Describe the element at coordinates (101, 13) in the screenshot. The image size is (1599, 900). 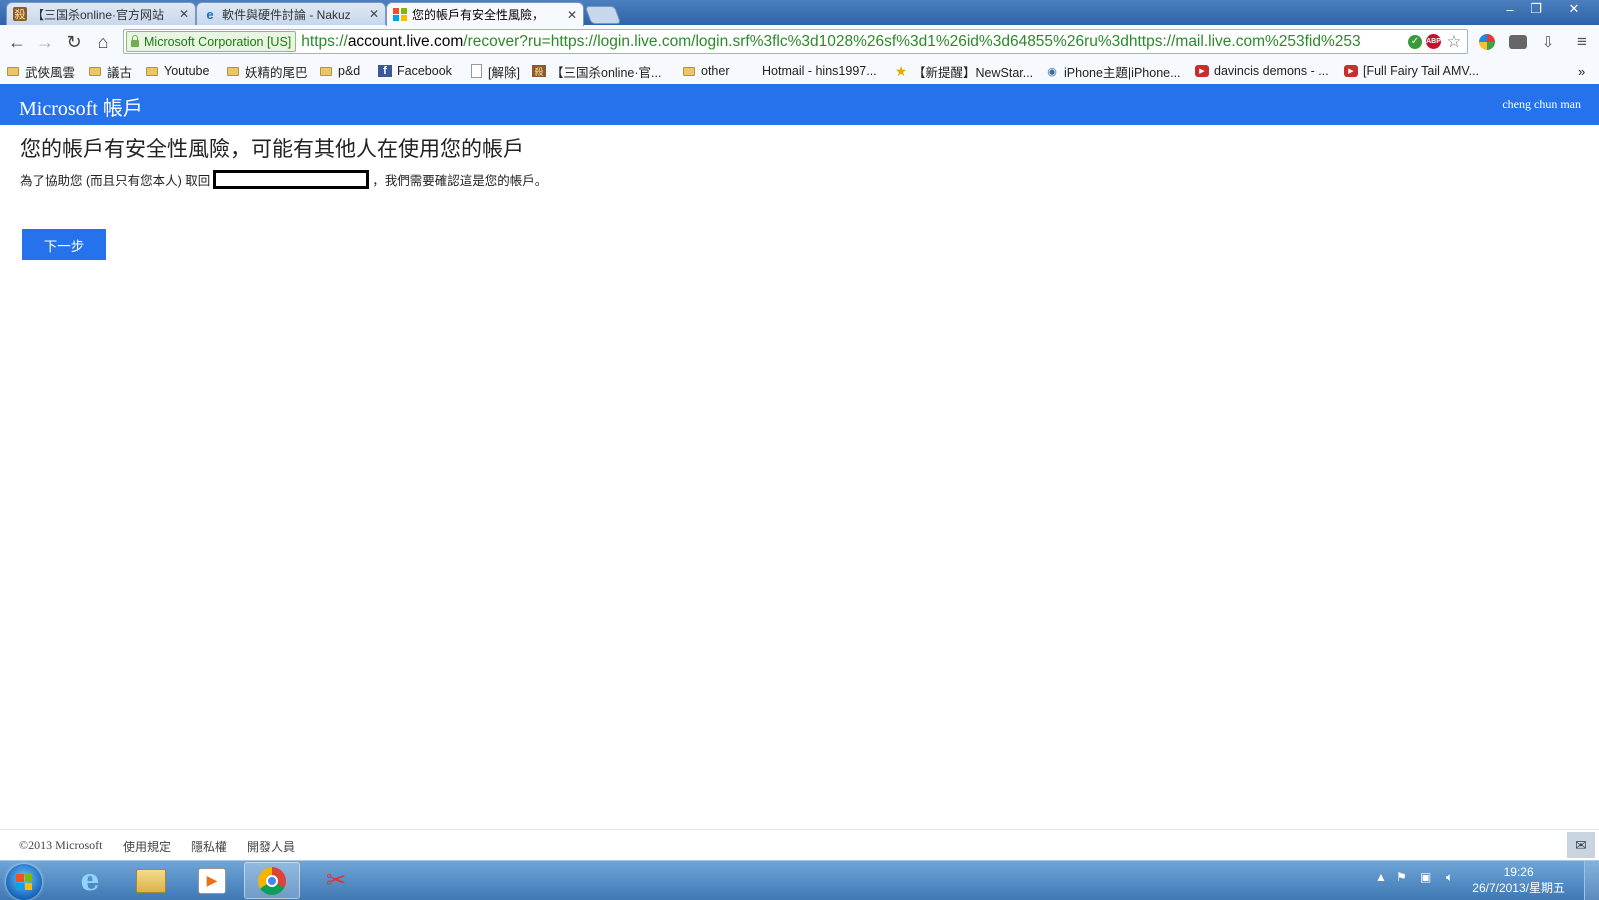
I see `tab-sanguosha: 殺 【三国杀online·官方网站 ✕` at that location.